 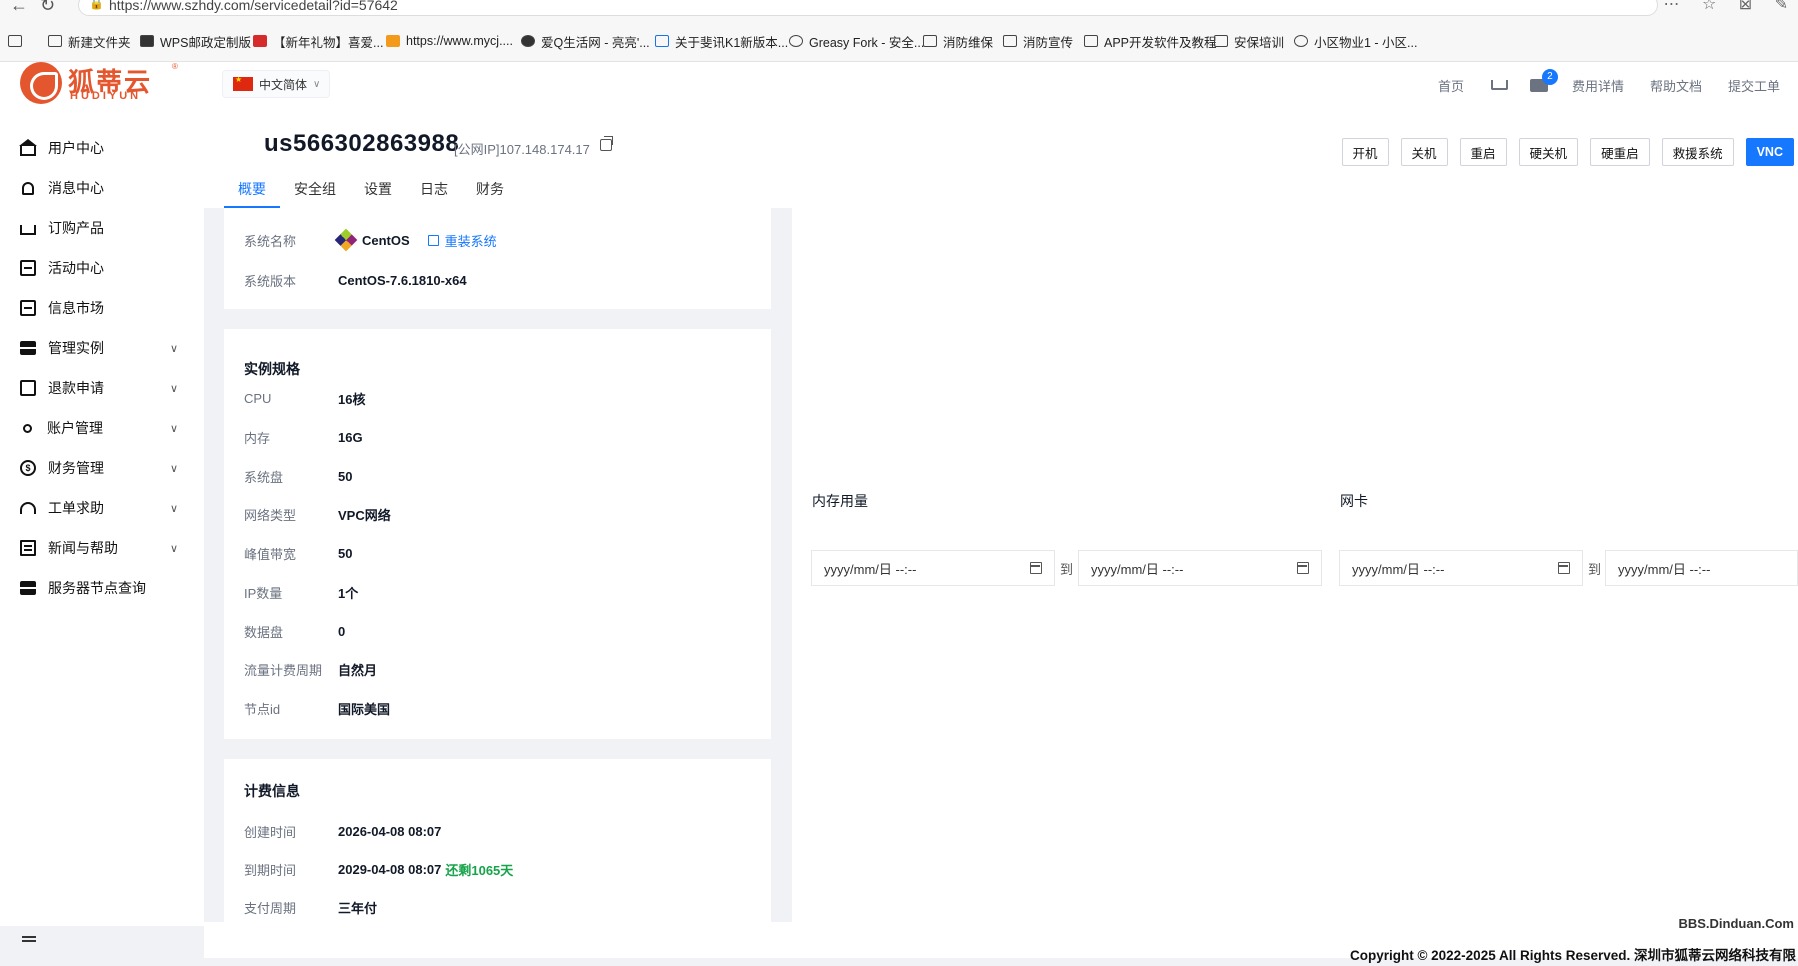 I want to click on store-icon, so click(x=28, y=308).